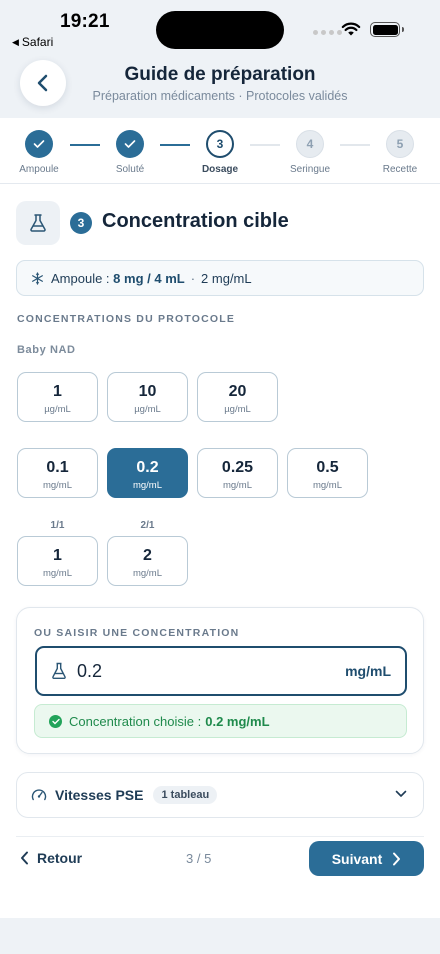 Image resolution: width=440 pixels, height=954 pixels. I want to click on next-button: Suivant, so click(366, 858).